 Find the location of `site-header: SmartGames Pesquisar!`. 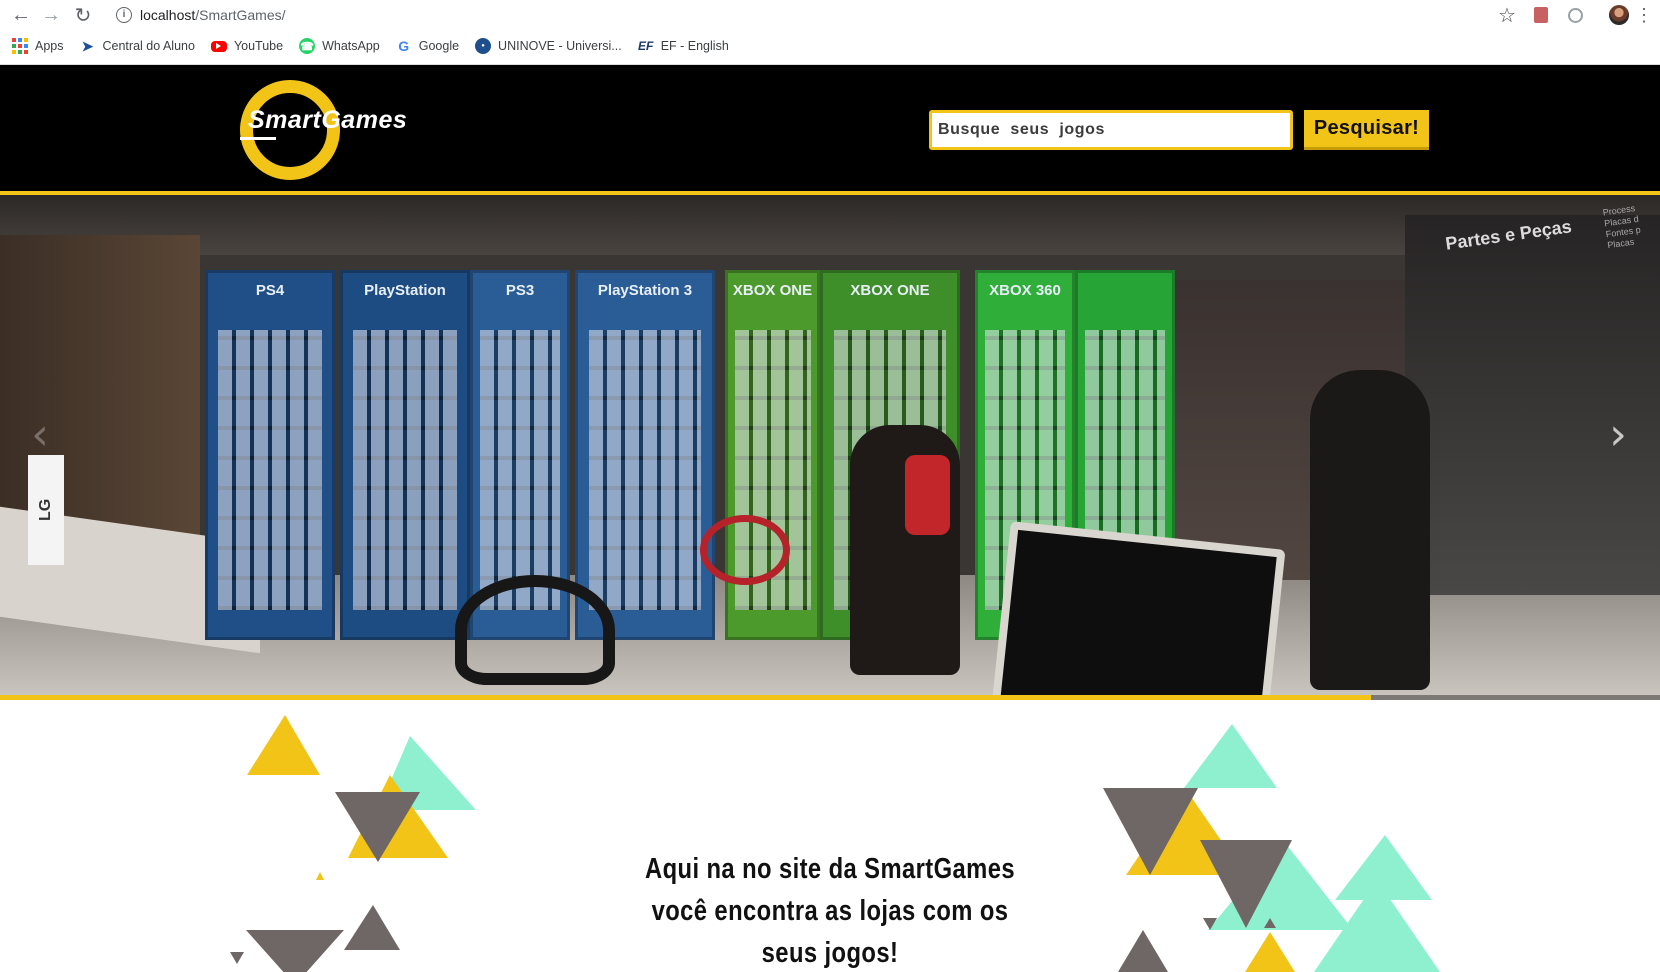

site-header: SmartGames Pesquisar! is located at coordinates (830, 128).